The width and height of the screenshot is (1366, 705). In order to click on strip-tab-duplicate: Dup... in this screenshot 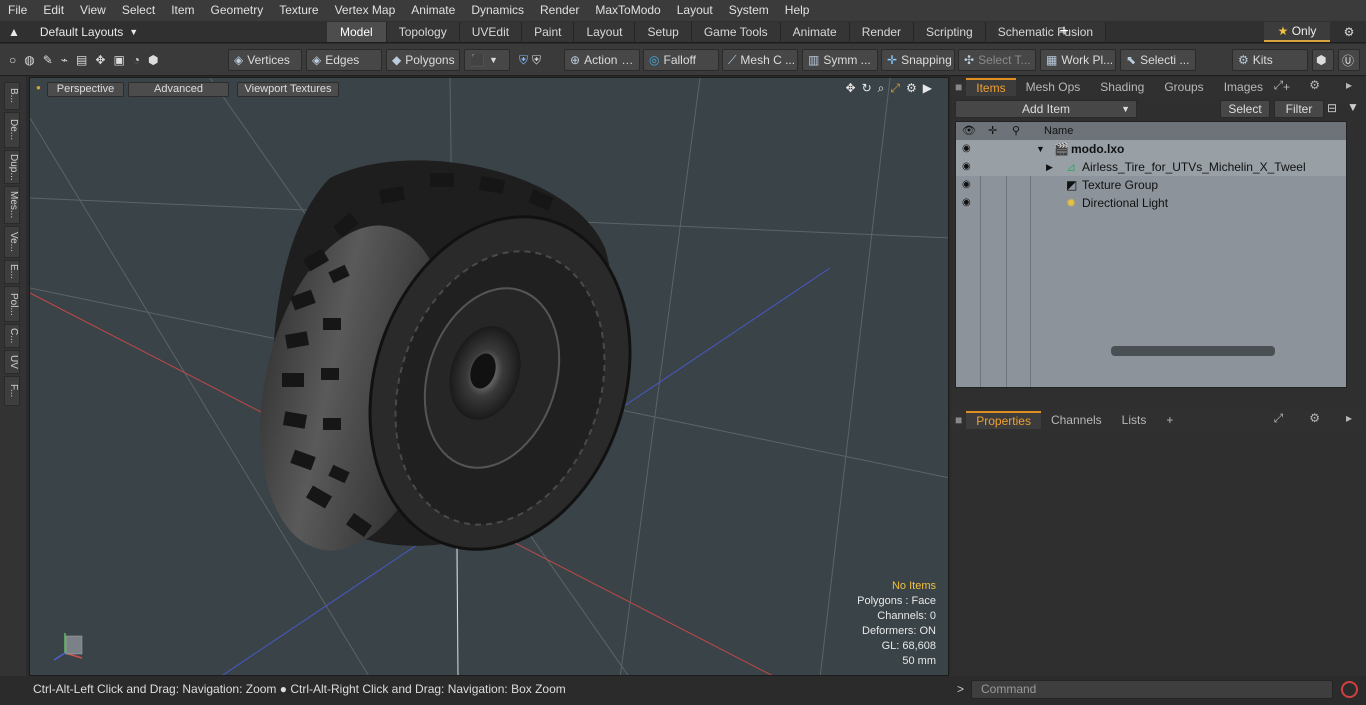, I will do `click(12, 167)`.